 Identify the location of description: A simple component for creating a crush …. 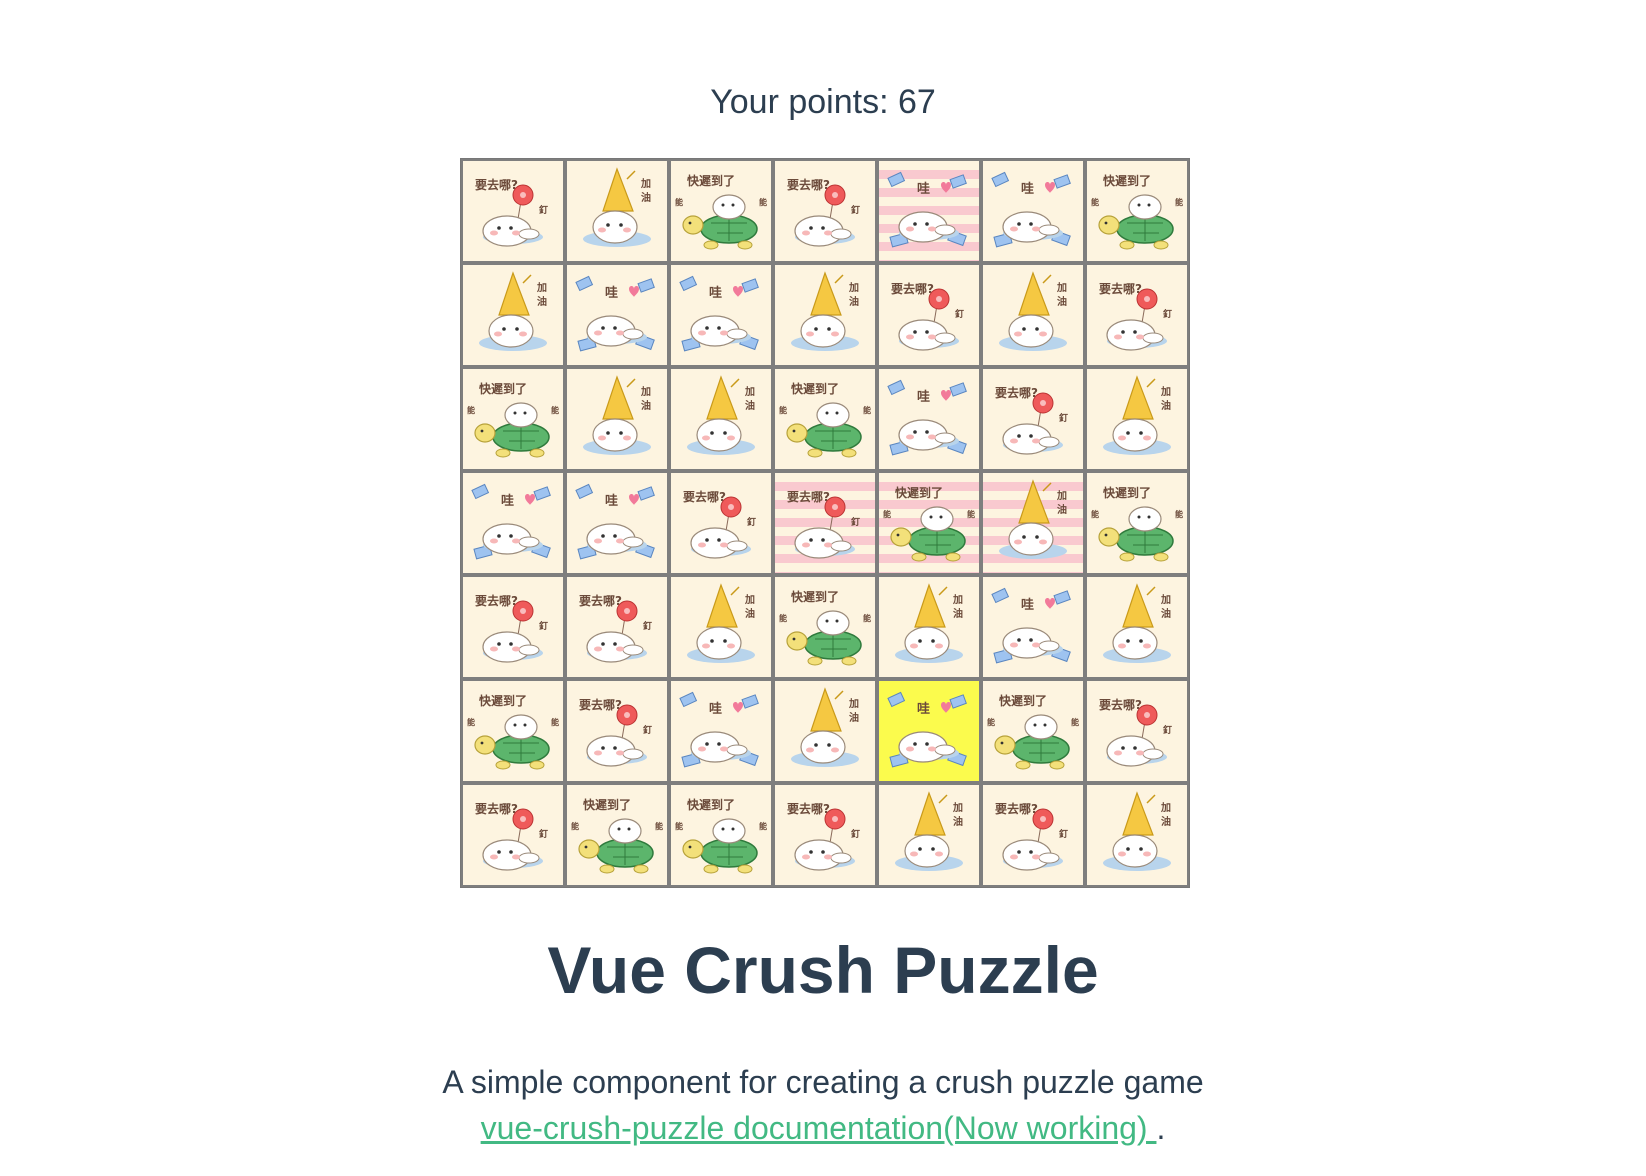
(823, 1082).